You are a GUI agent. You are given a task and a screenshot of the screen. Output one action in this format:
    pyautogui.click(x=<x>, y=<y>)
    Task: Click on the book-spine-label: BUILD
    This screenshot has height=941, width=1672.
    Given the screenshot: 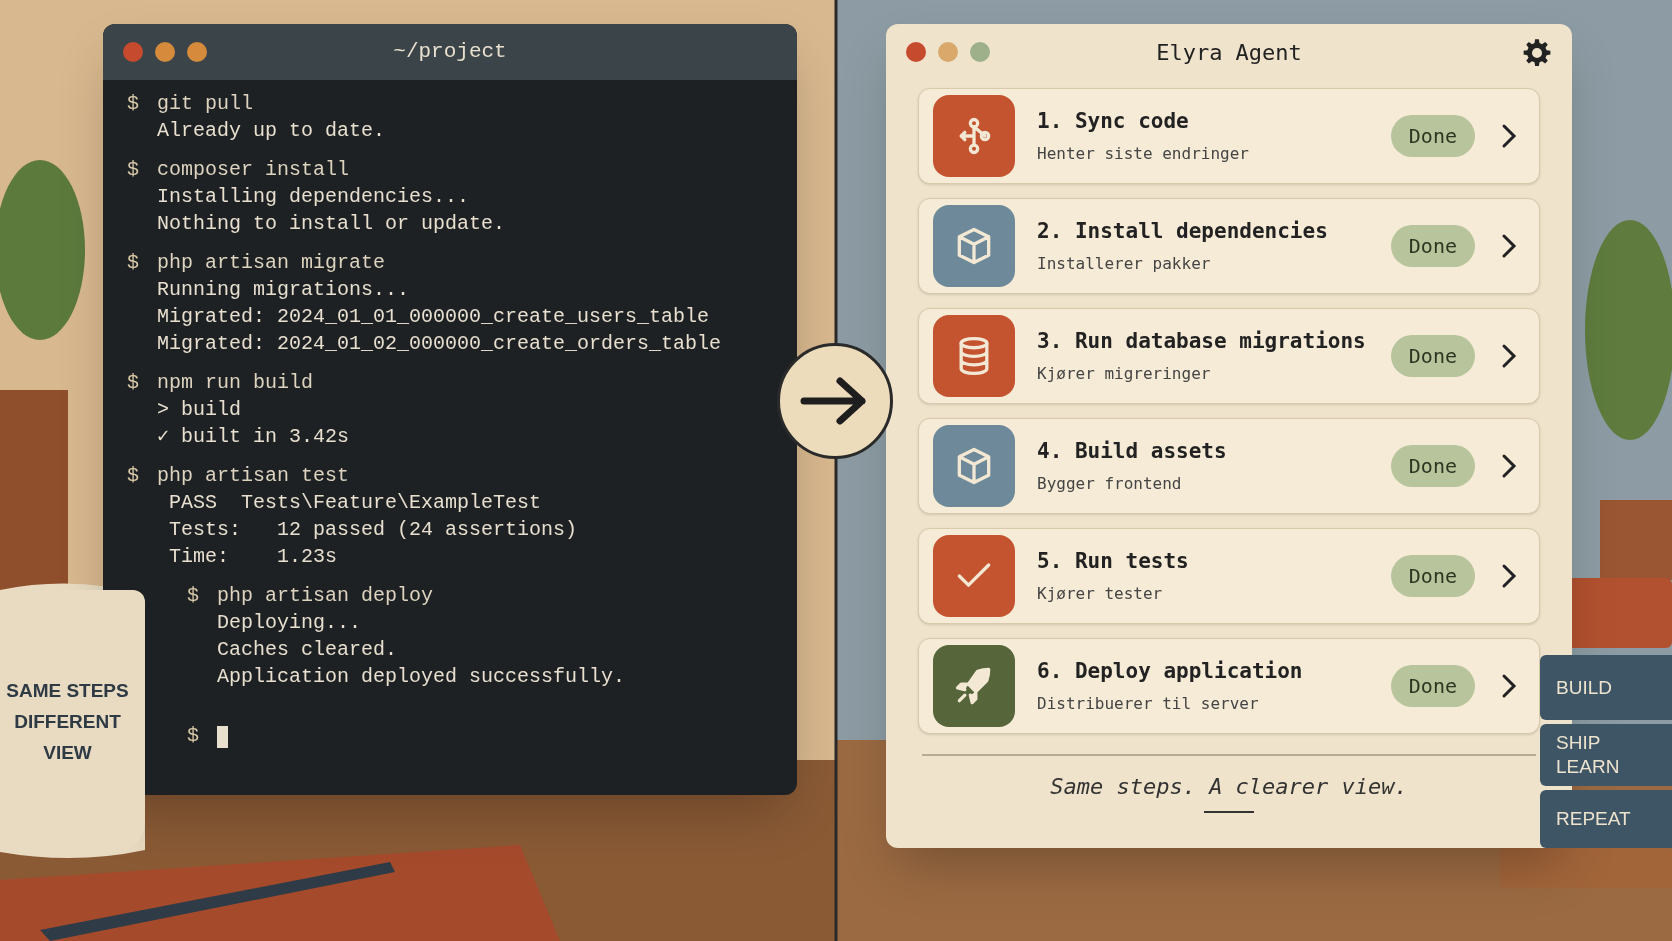 What is the action you would take?
    pyautogui.click(x=1584, y=687)
    